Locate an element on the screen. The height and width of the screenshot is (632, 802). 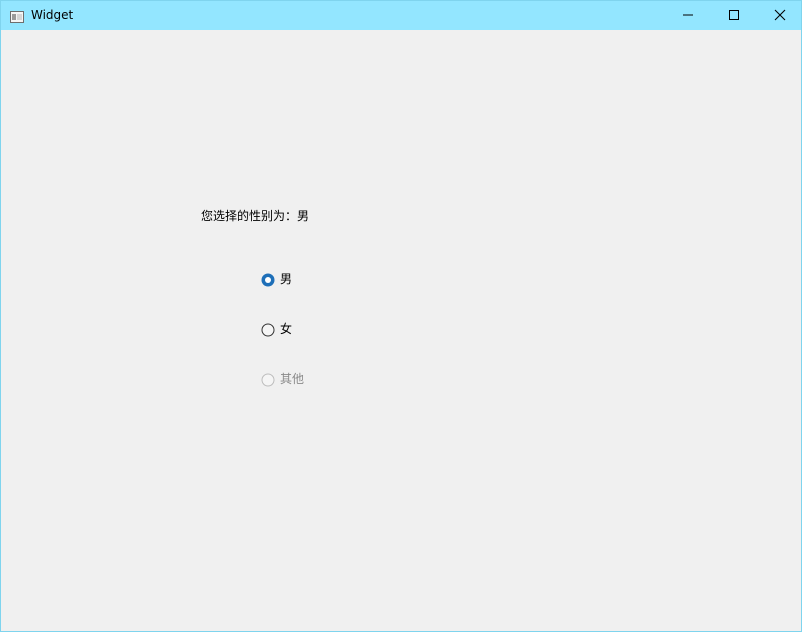
maximize-button is located at coordinates (734, 15).